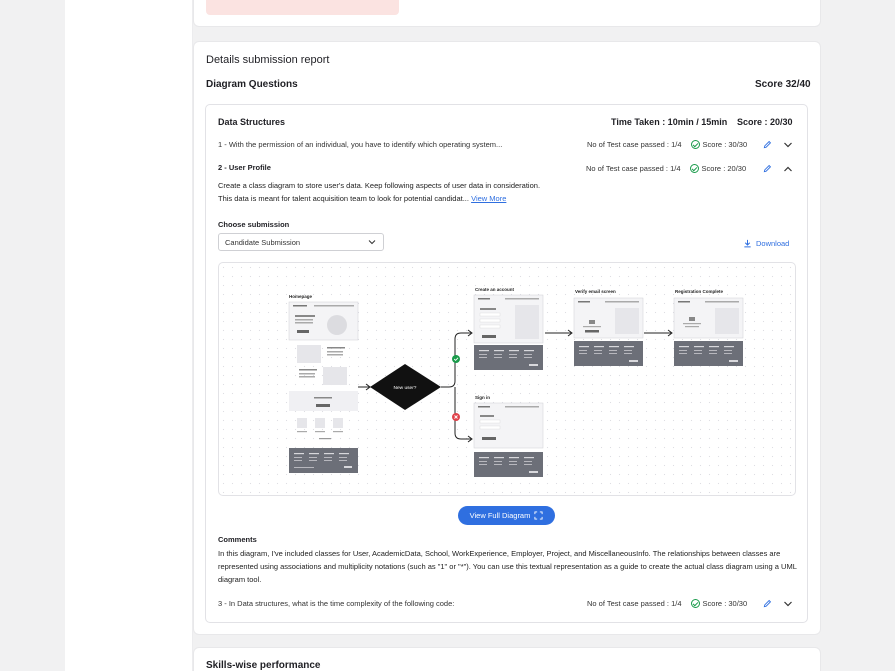 This screenshot has width=895, height=671. Describe the element at coordinates (788, 169) in the screenshot. I see `chevron-up-icon` at that location.